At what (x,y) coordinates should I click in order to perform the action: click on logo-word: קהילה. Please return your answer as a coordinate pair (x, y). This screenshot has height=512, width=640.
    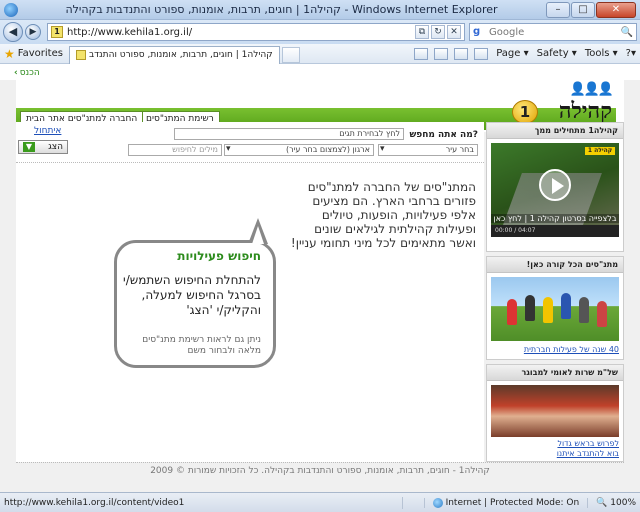
    Looking at the image, I should click on (585, 111).